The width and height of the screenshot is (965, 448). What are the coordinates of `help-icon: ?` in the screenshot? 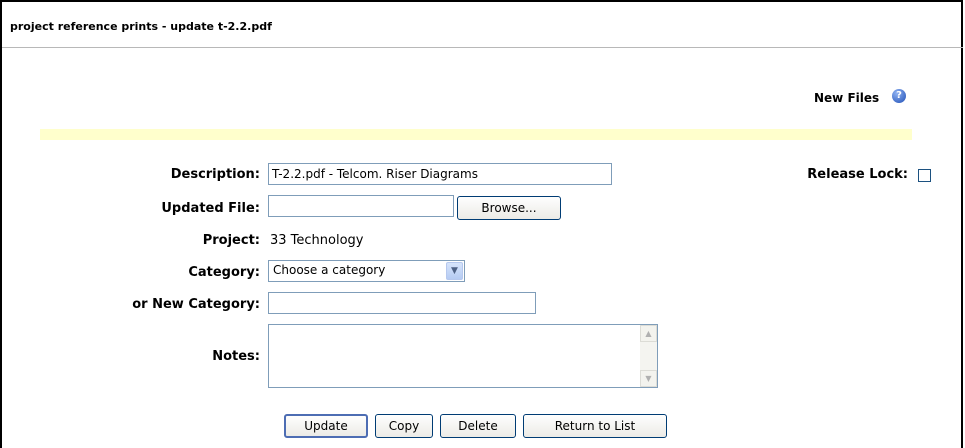 It's located at (899, 96).